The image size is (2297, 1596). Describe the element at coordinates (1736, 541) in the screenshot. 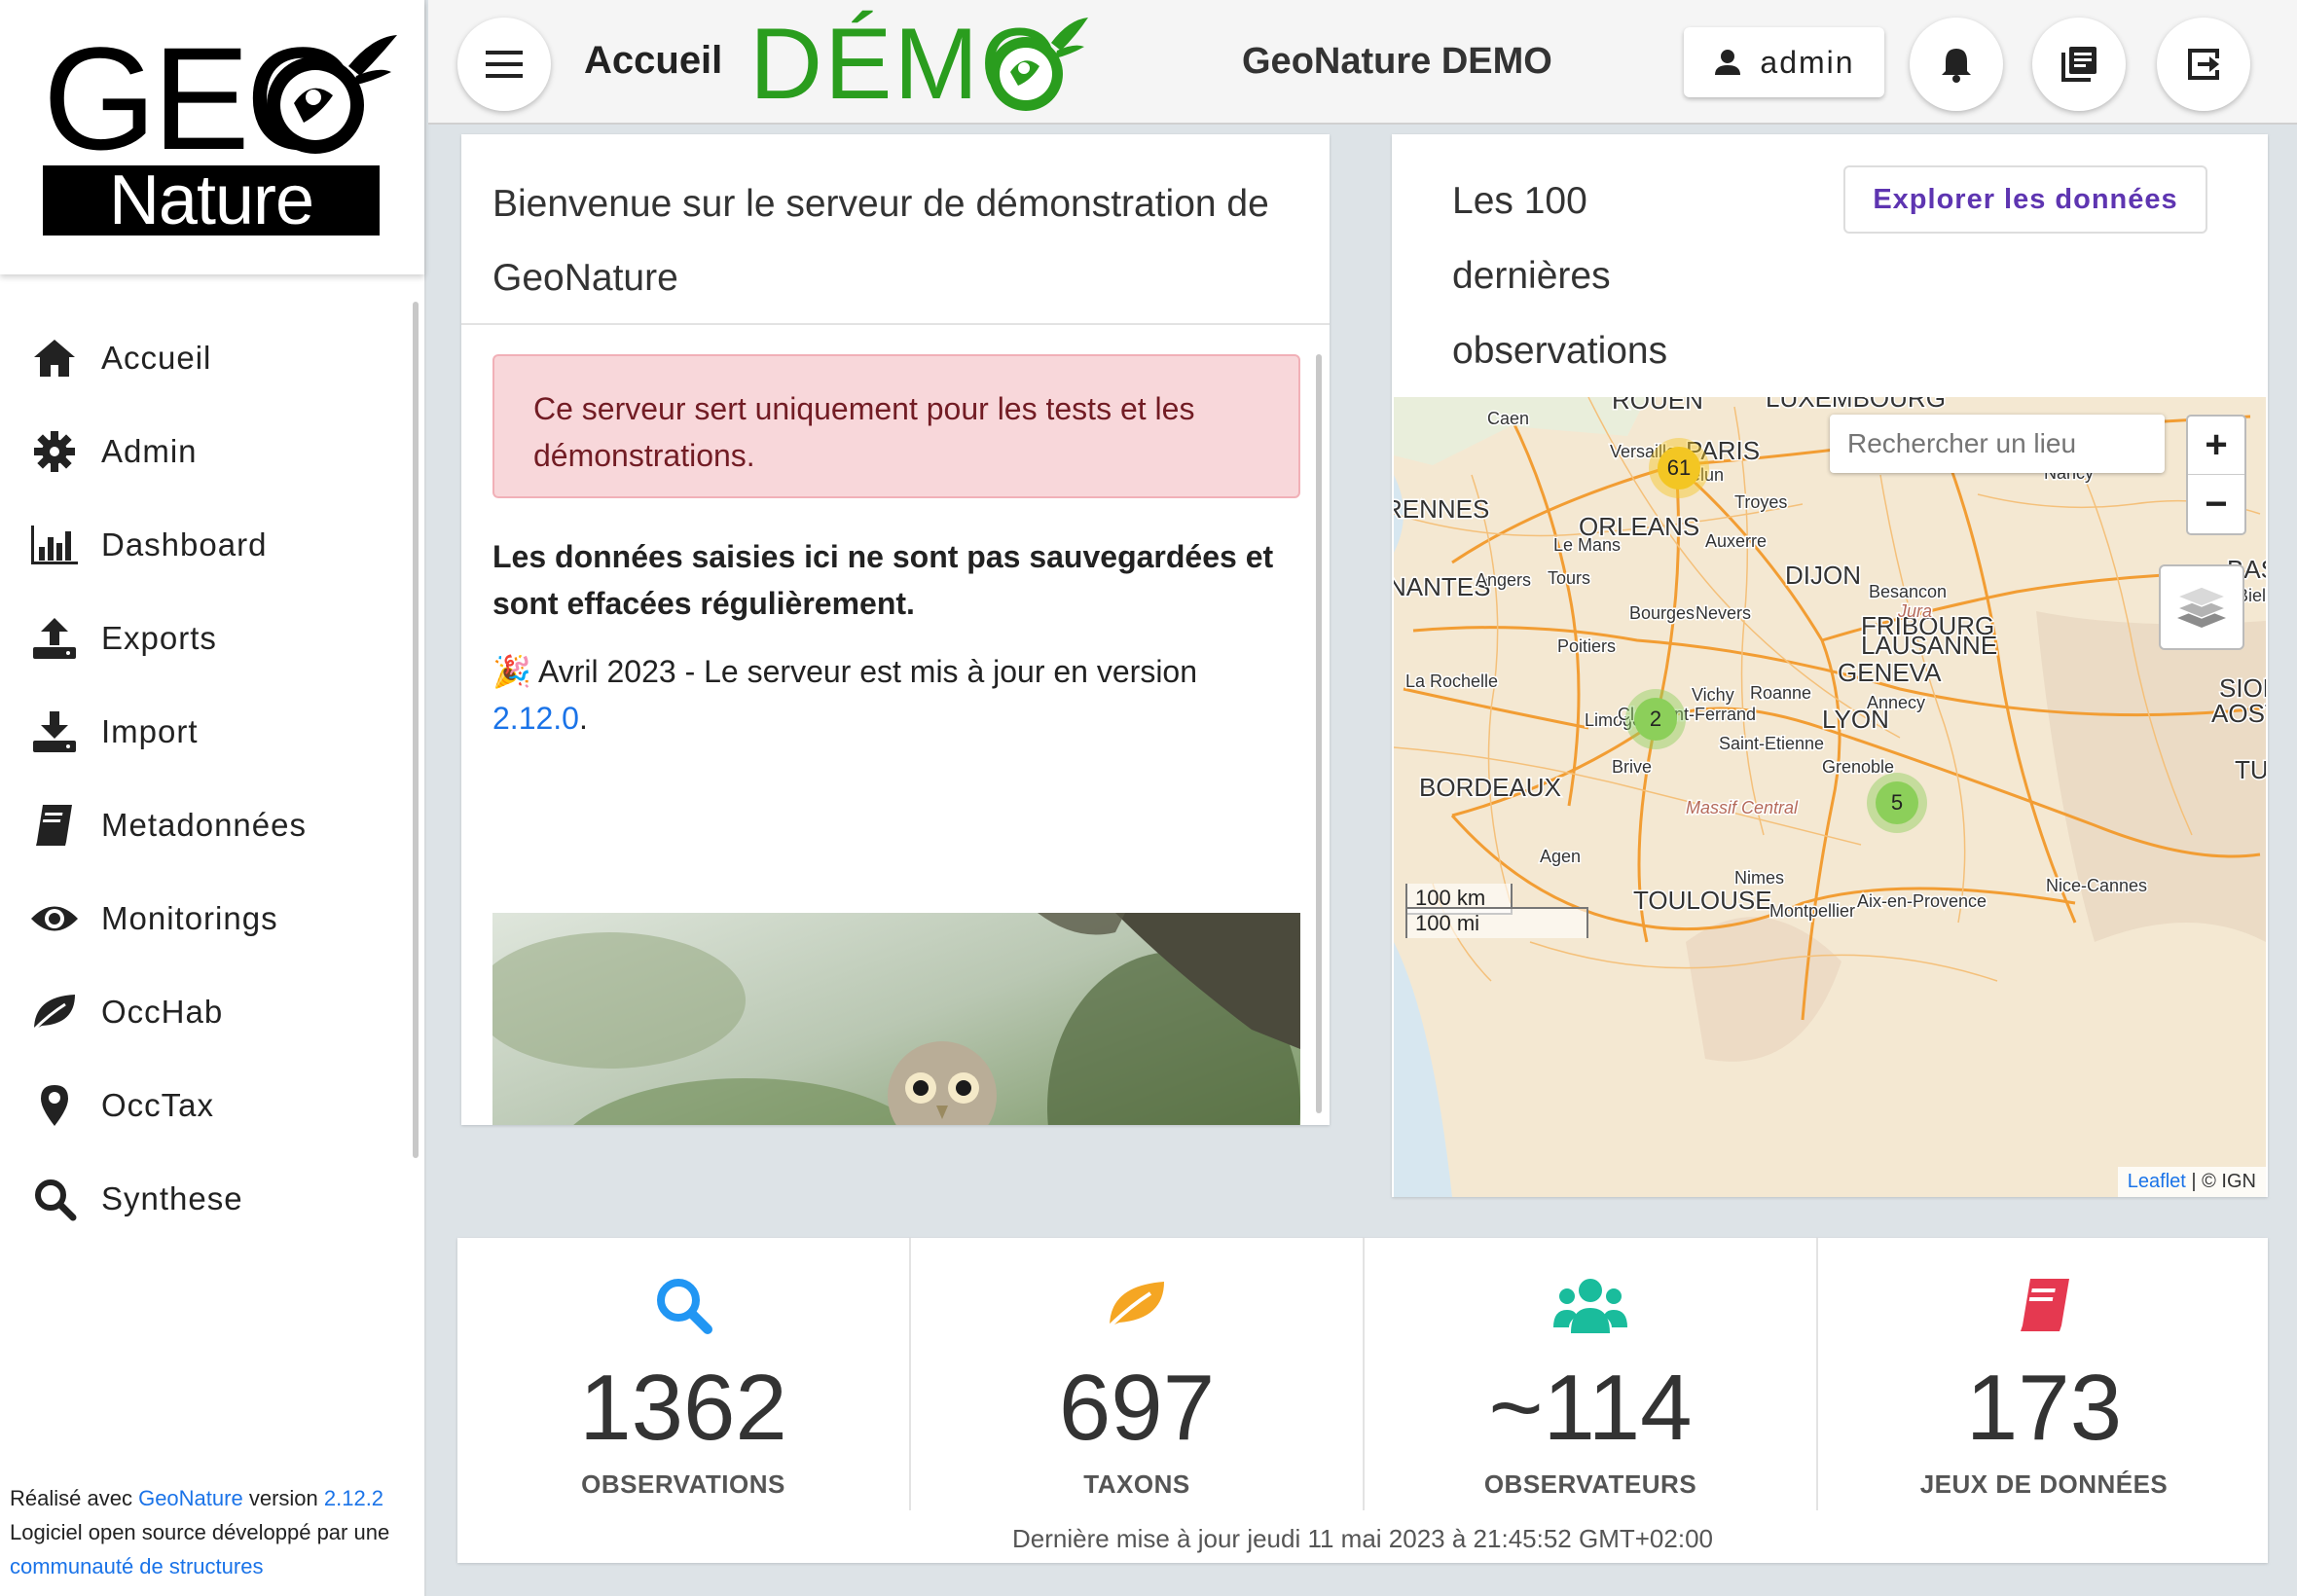

I see `map-city-label: Auxerre` at that location.